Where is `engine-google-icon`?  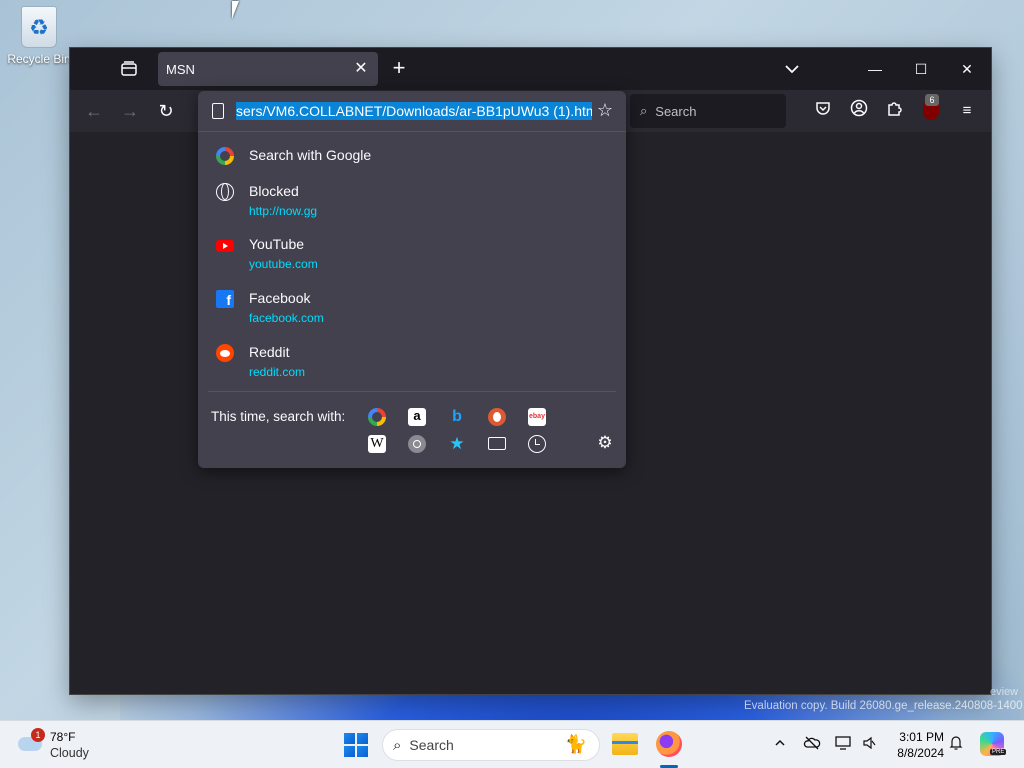
engine-google-icon is located at coordinates (377, 417).